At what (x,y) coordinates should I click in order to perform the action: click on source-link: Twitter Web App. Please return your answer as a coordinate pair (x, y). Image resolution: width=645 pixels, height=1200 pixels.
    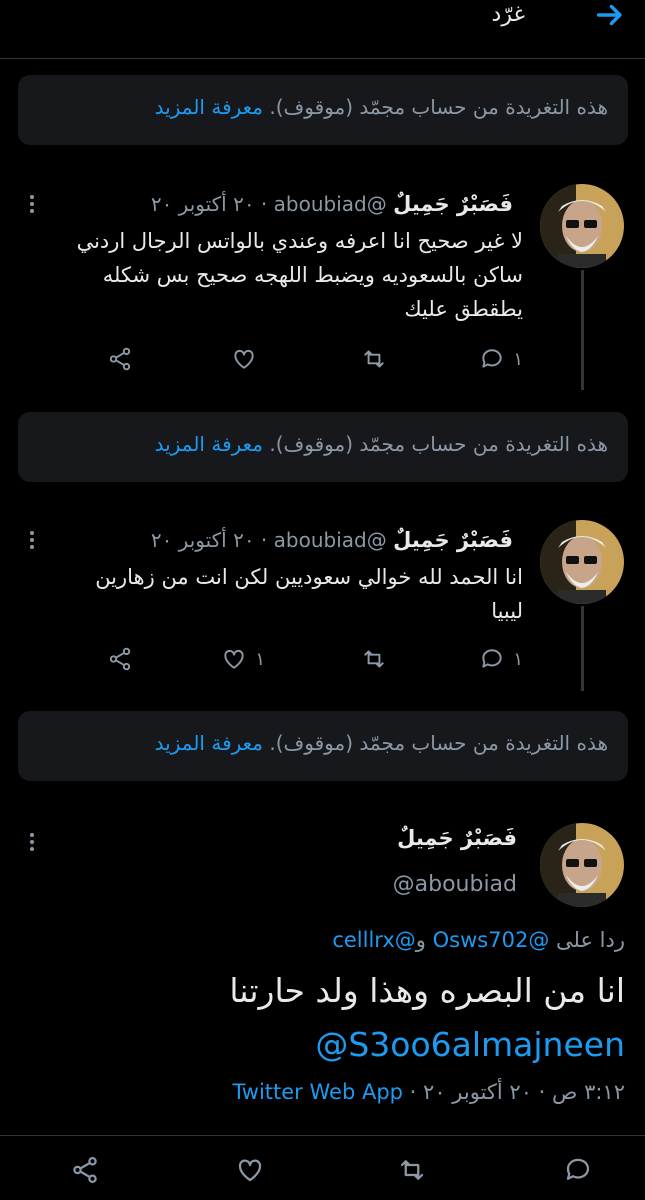
    Looking at the image, I should click on (317, 1092).